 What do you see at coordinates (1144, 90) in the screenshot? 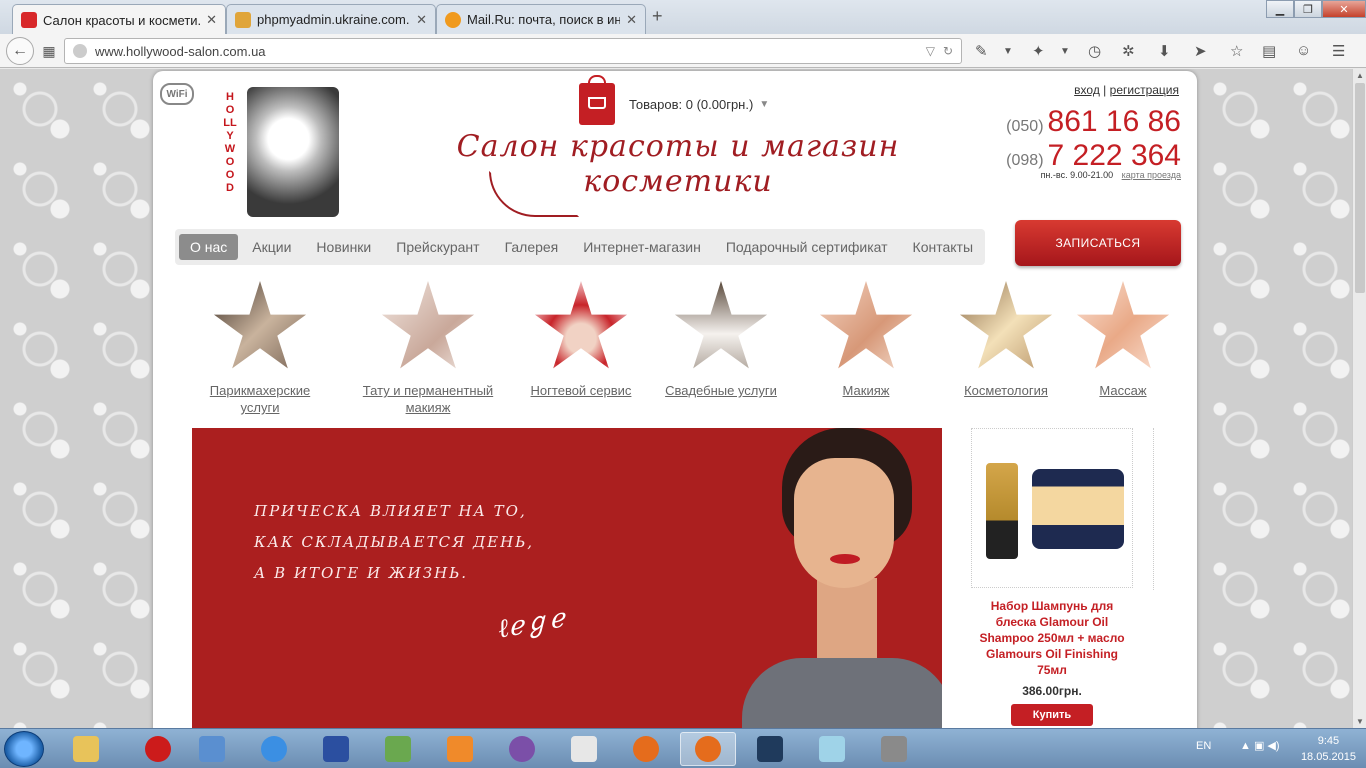
I see `register-link: регистрация` at bounding box center [1144, 90].